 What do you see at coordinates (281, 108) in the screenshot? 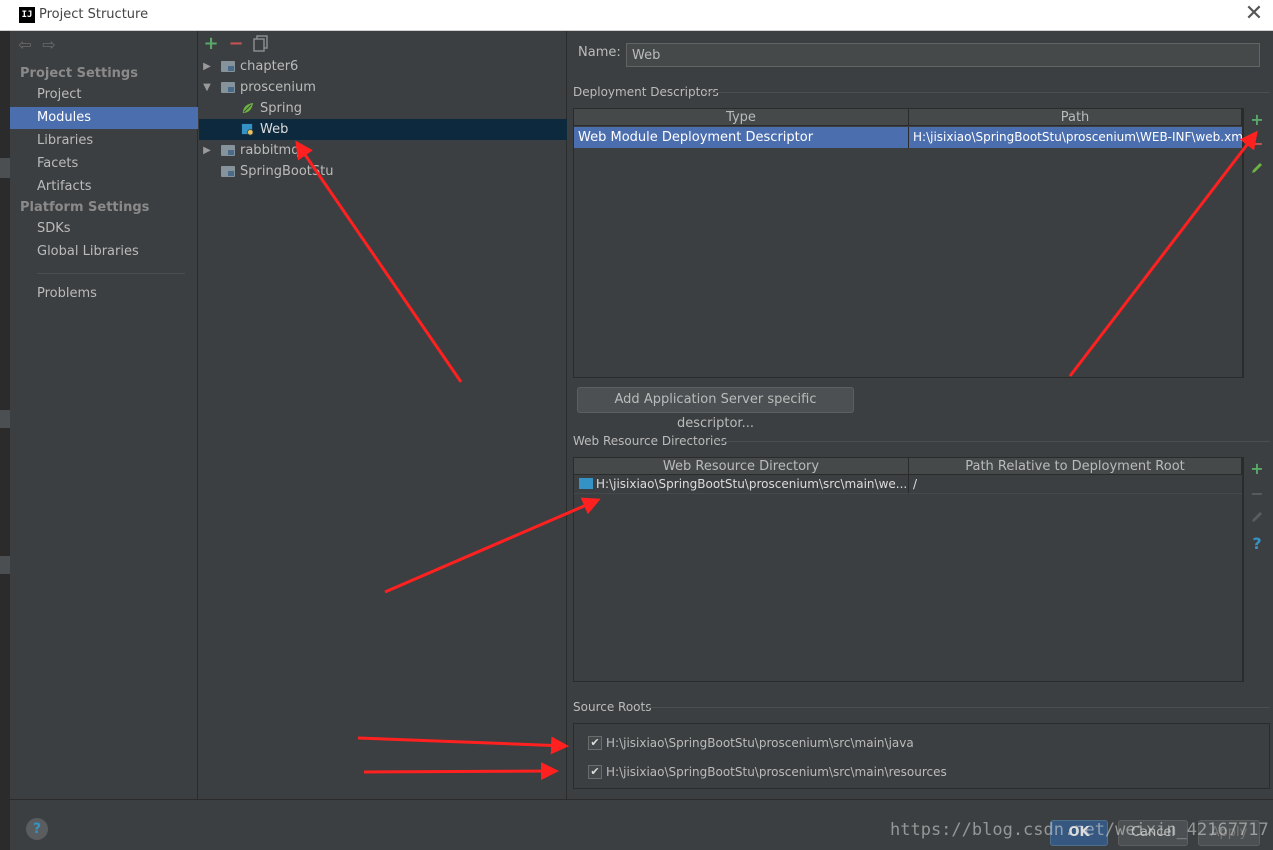
I see `tree-node-label: Spring` at bounding box center [281, 108].